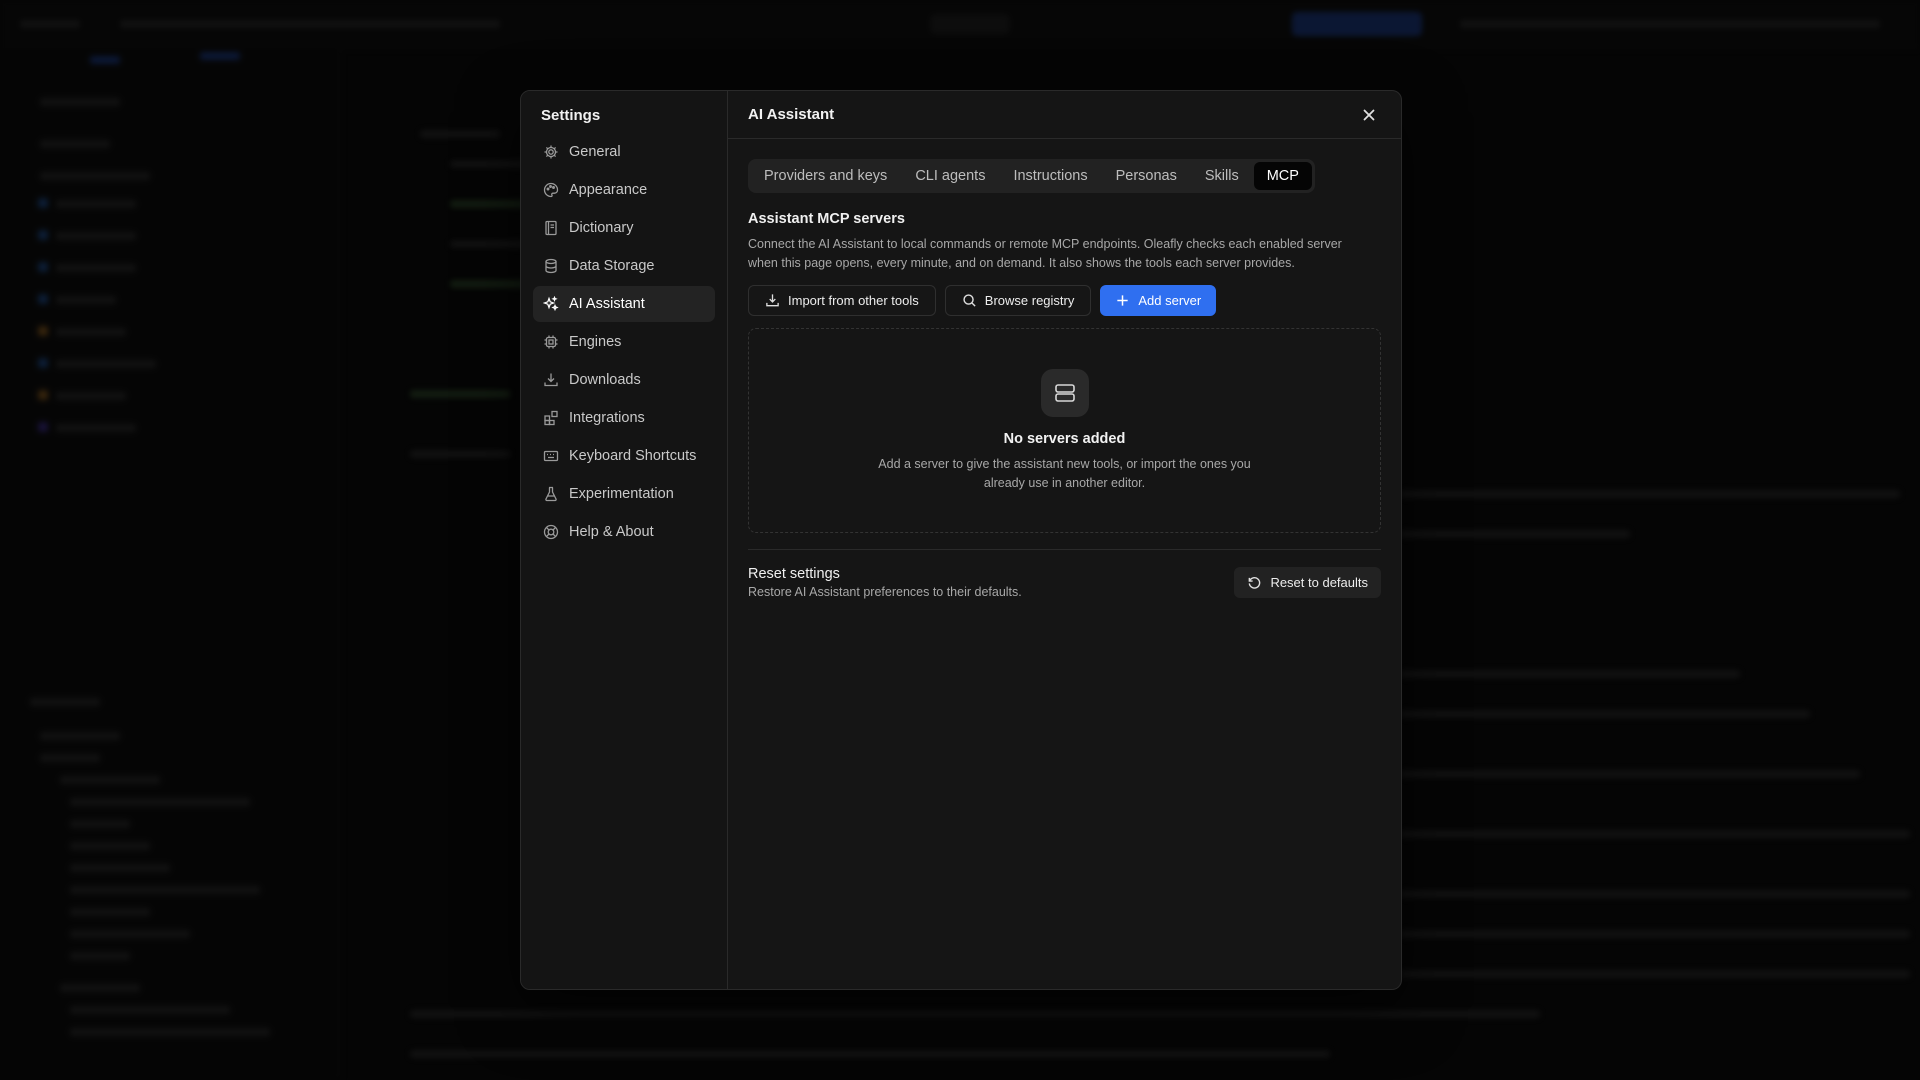 This screenshot has width=1920, height=1080. I want to click on rotate-ccw-icon, so click(1255, 583).